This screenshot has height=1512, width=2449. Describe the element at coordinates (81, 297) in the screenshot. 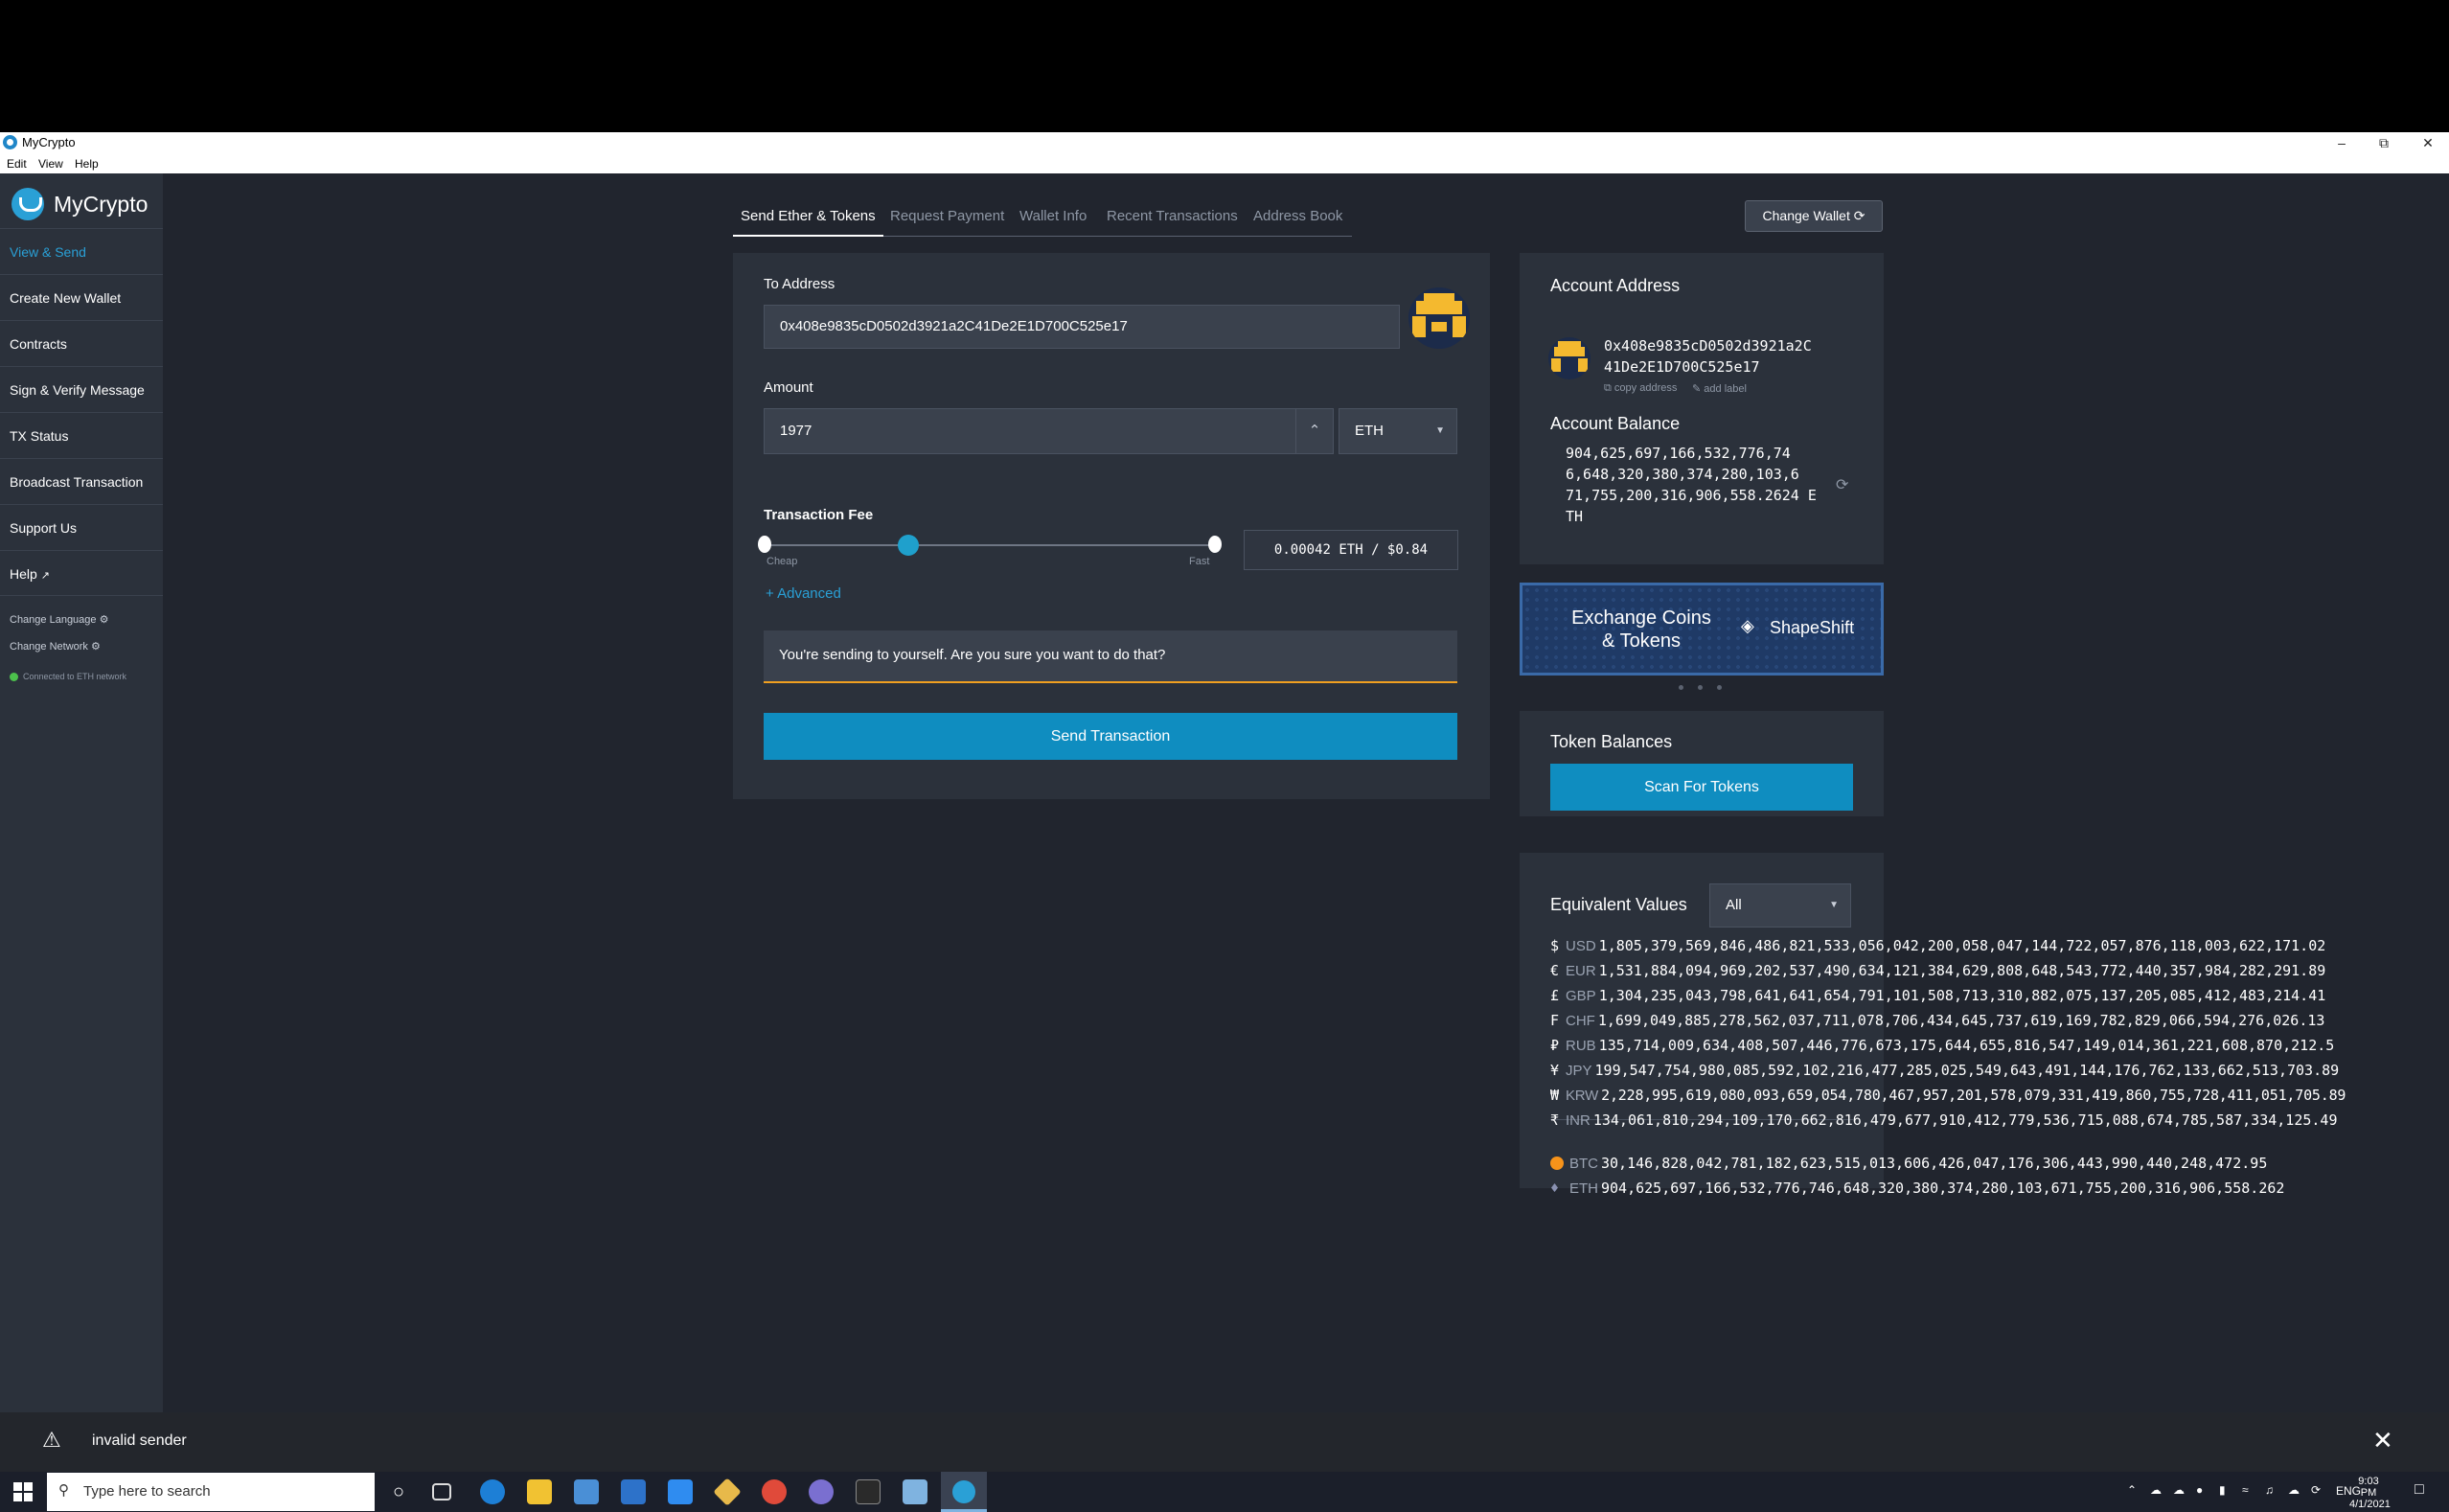

I see `sidebar-item-create-wallet: Create New Wallet` at that location.